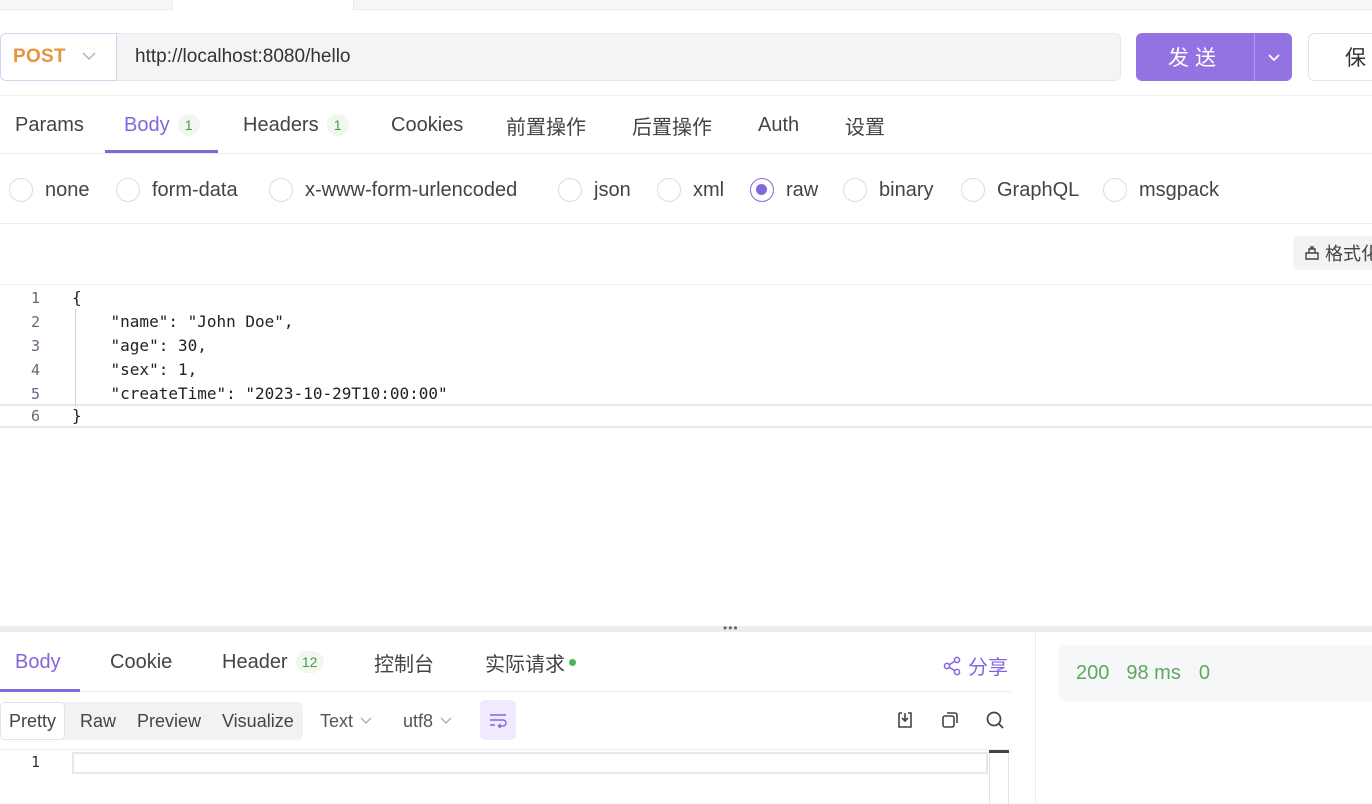  I want to click on response-tabs: Body Cookie Header 12 控制台 实际请求, so click(506, 662).